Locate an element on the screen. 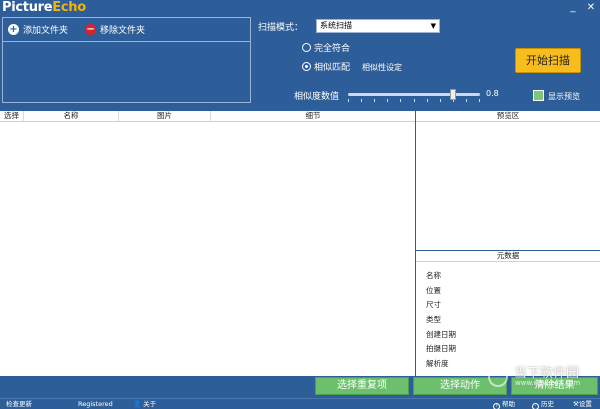  meta-type-label: 类型 is located at coordinates (433, 319).